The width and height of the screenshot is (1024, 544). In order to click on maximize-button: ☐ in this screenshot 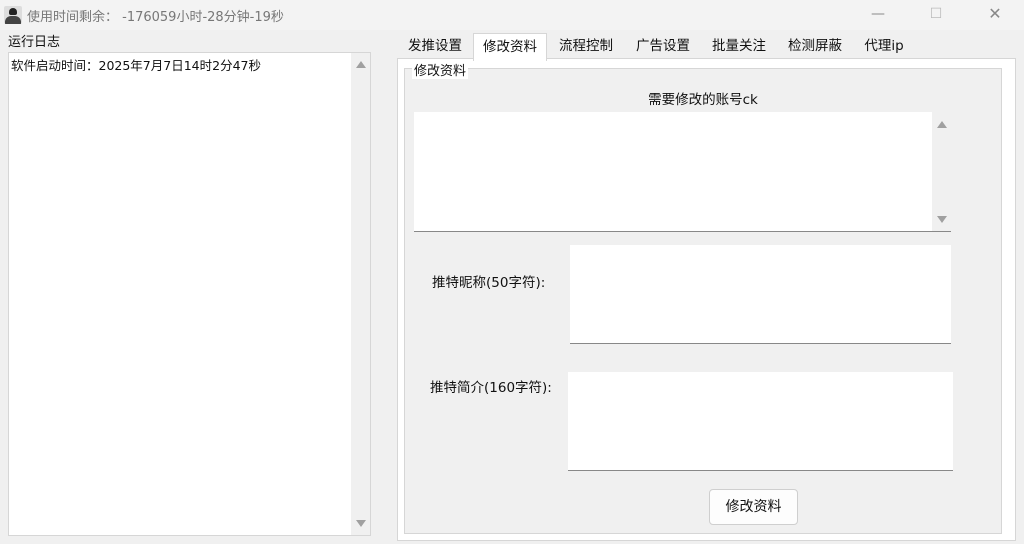, I will do `click(936, 14)`.